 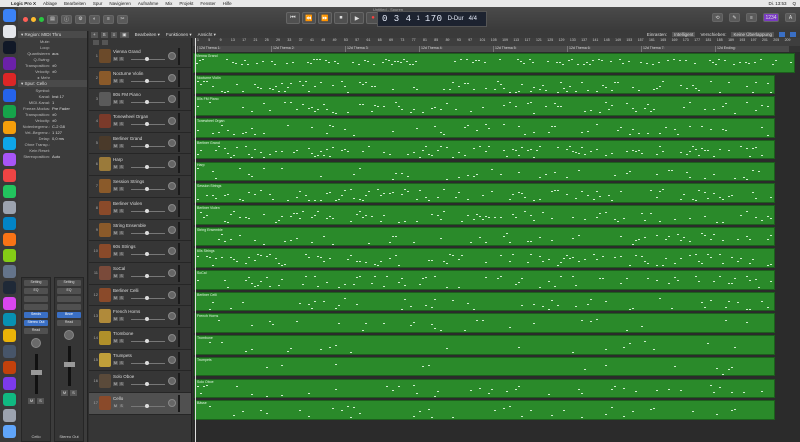 I want to click on track-header: 6 Harp M S, so click(x=140, y=165).